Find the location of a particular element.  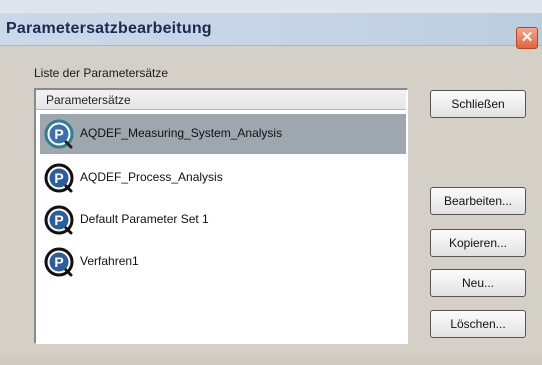

list-column-header: Parametersätze is located at coordinates (221, 100).